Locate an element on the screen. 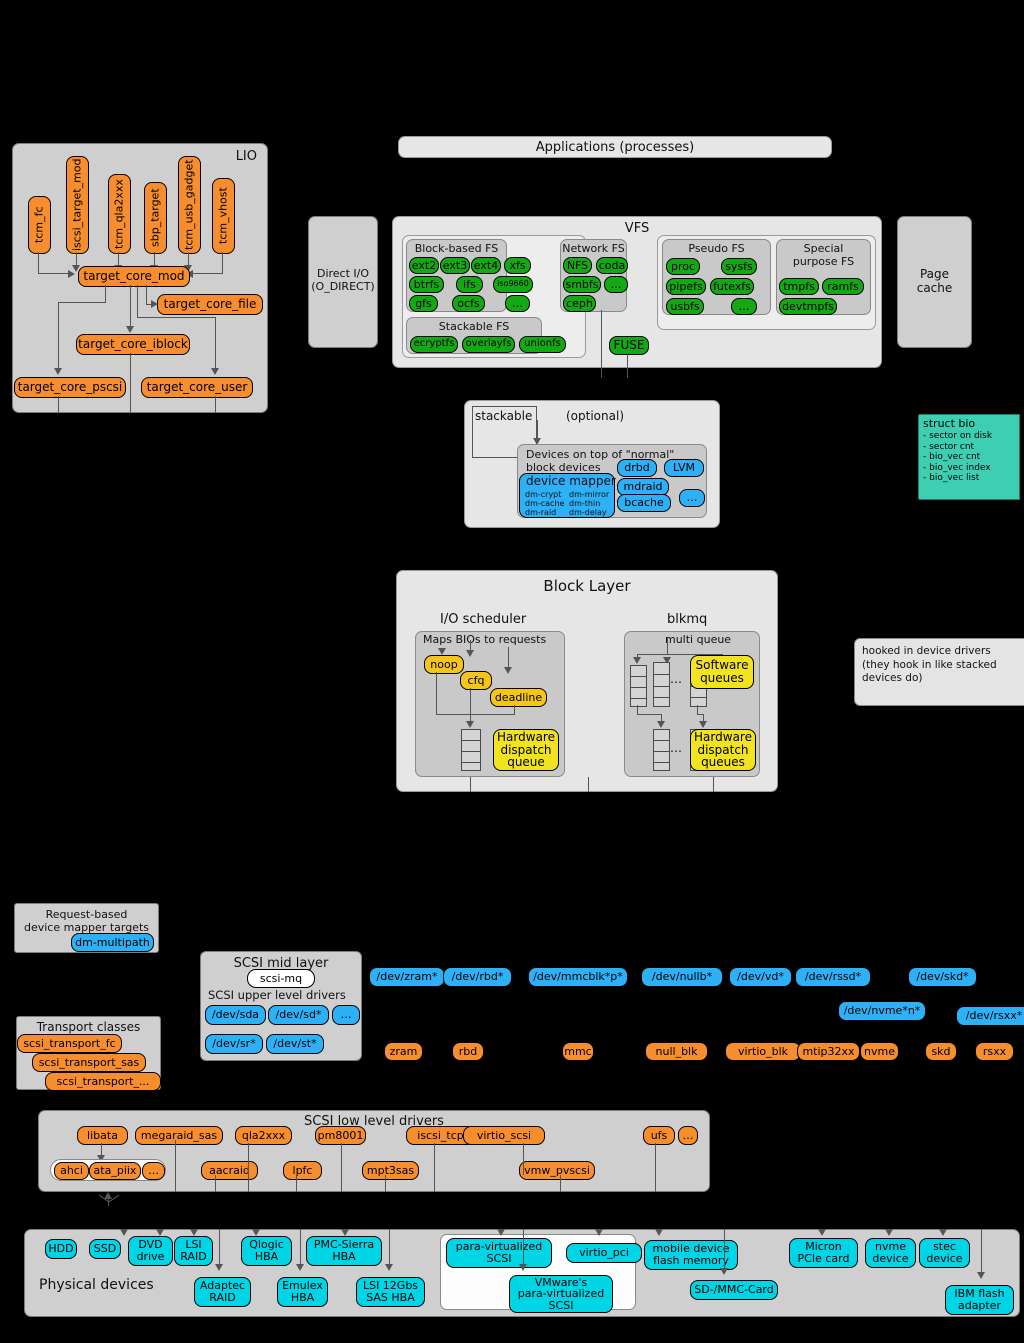 This screenshot has width=1024, height=1343. scsi-driver-qla2xxx: qla2xxx is located at coordinates (263, 1135).